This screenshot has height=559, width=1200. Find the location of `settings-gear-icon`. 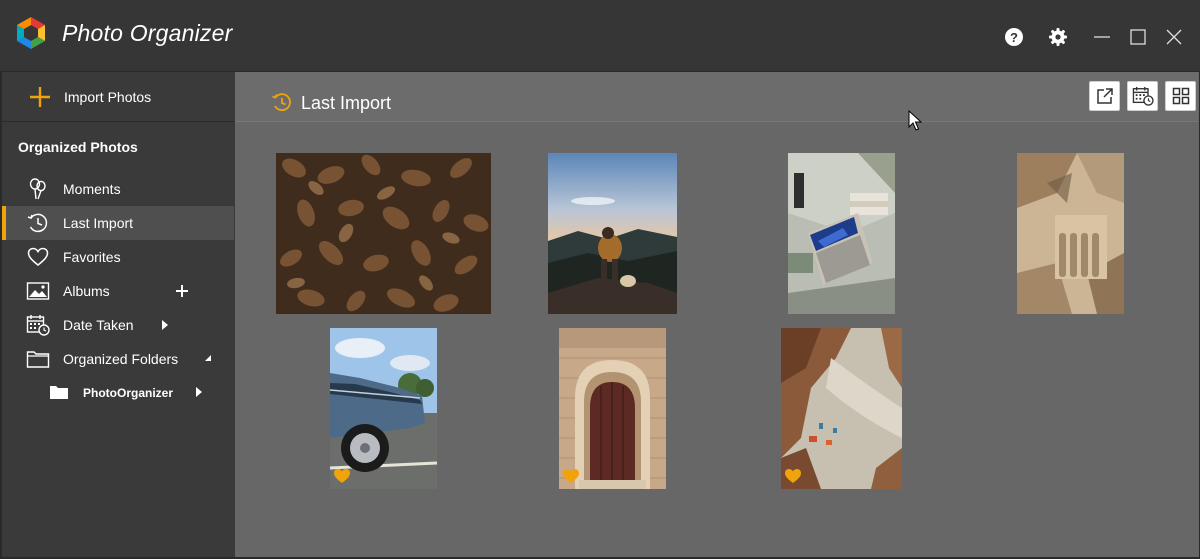

settings-gear-icon is located at coordinates (1058, 37).